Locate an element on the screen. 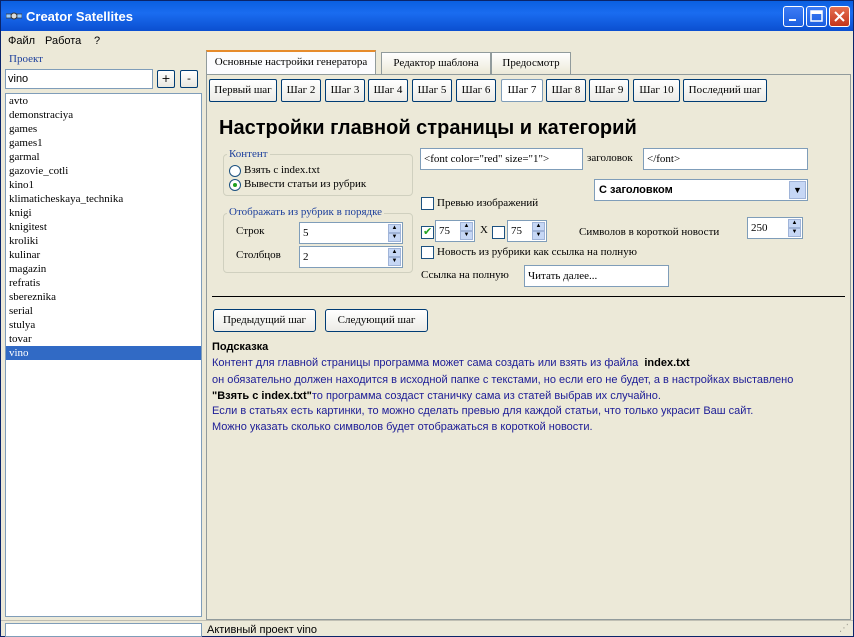 Image resolution: width=854 pixels, height=637 pixels. rows-value: 5 is located at coordinates (306, 233).